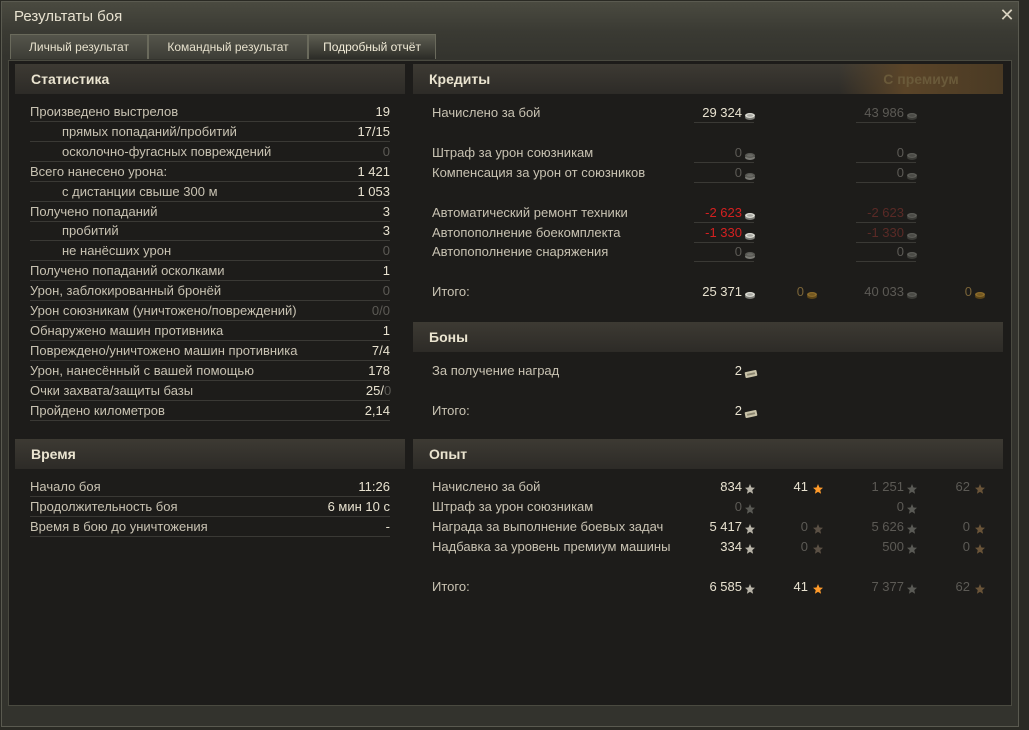 The height and width of the screenshot is (730, 1029). What do you see at coordinates (387, 526) in the screenshot?
I see `time-value: -` at bounding box center [387, 526].